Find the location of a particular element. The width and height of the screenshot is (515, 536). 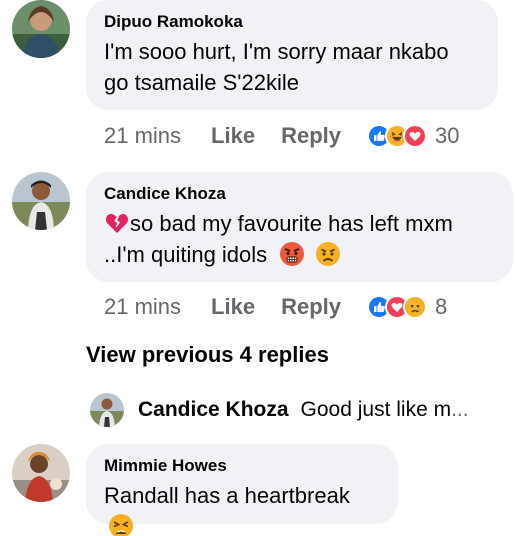

comment-text: ..I'm quiting idols is located at coordinates (299, 254).